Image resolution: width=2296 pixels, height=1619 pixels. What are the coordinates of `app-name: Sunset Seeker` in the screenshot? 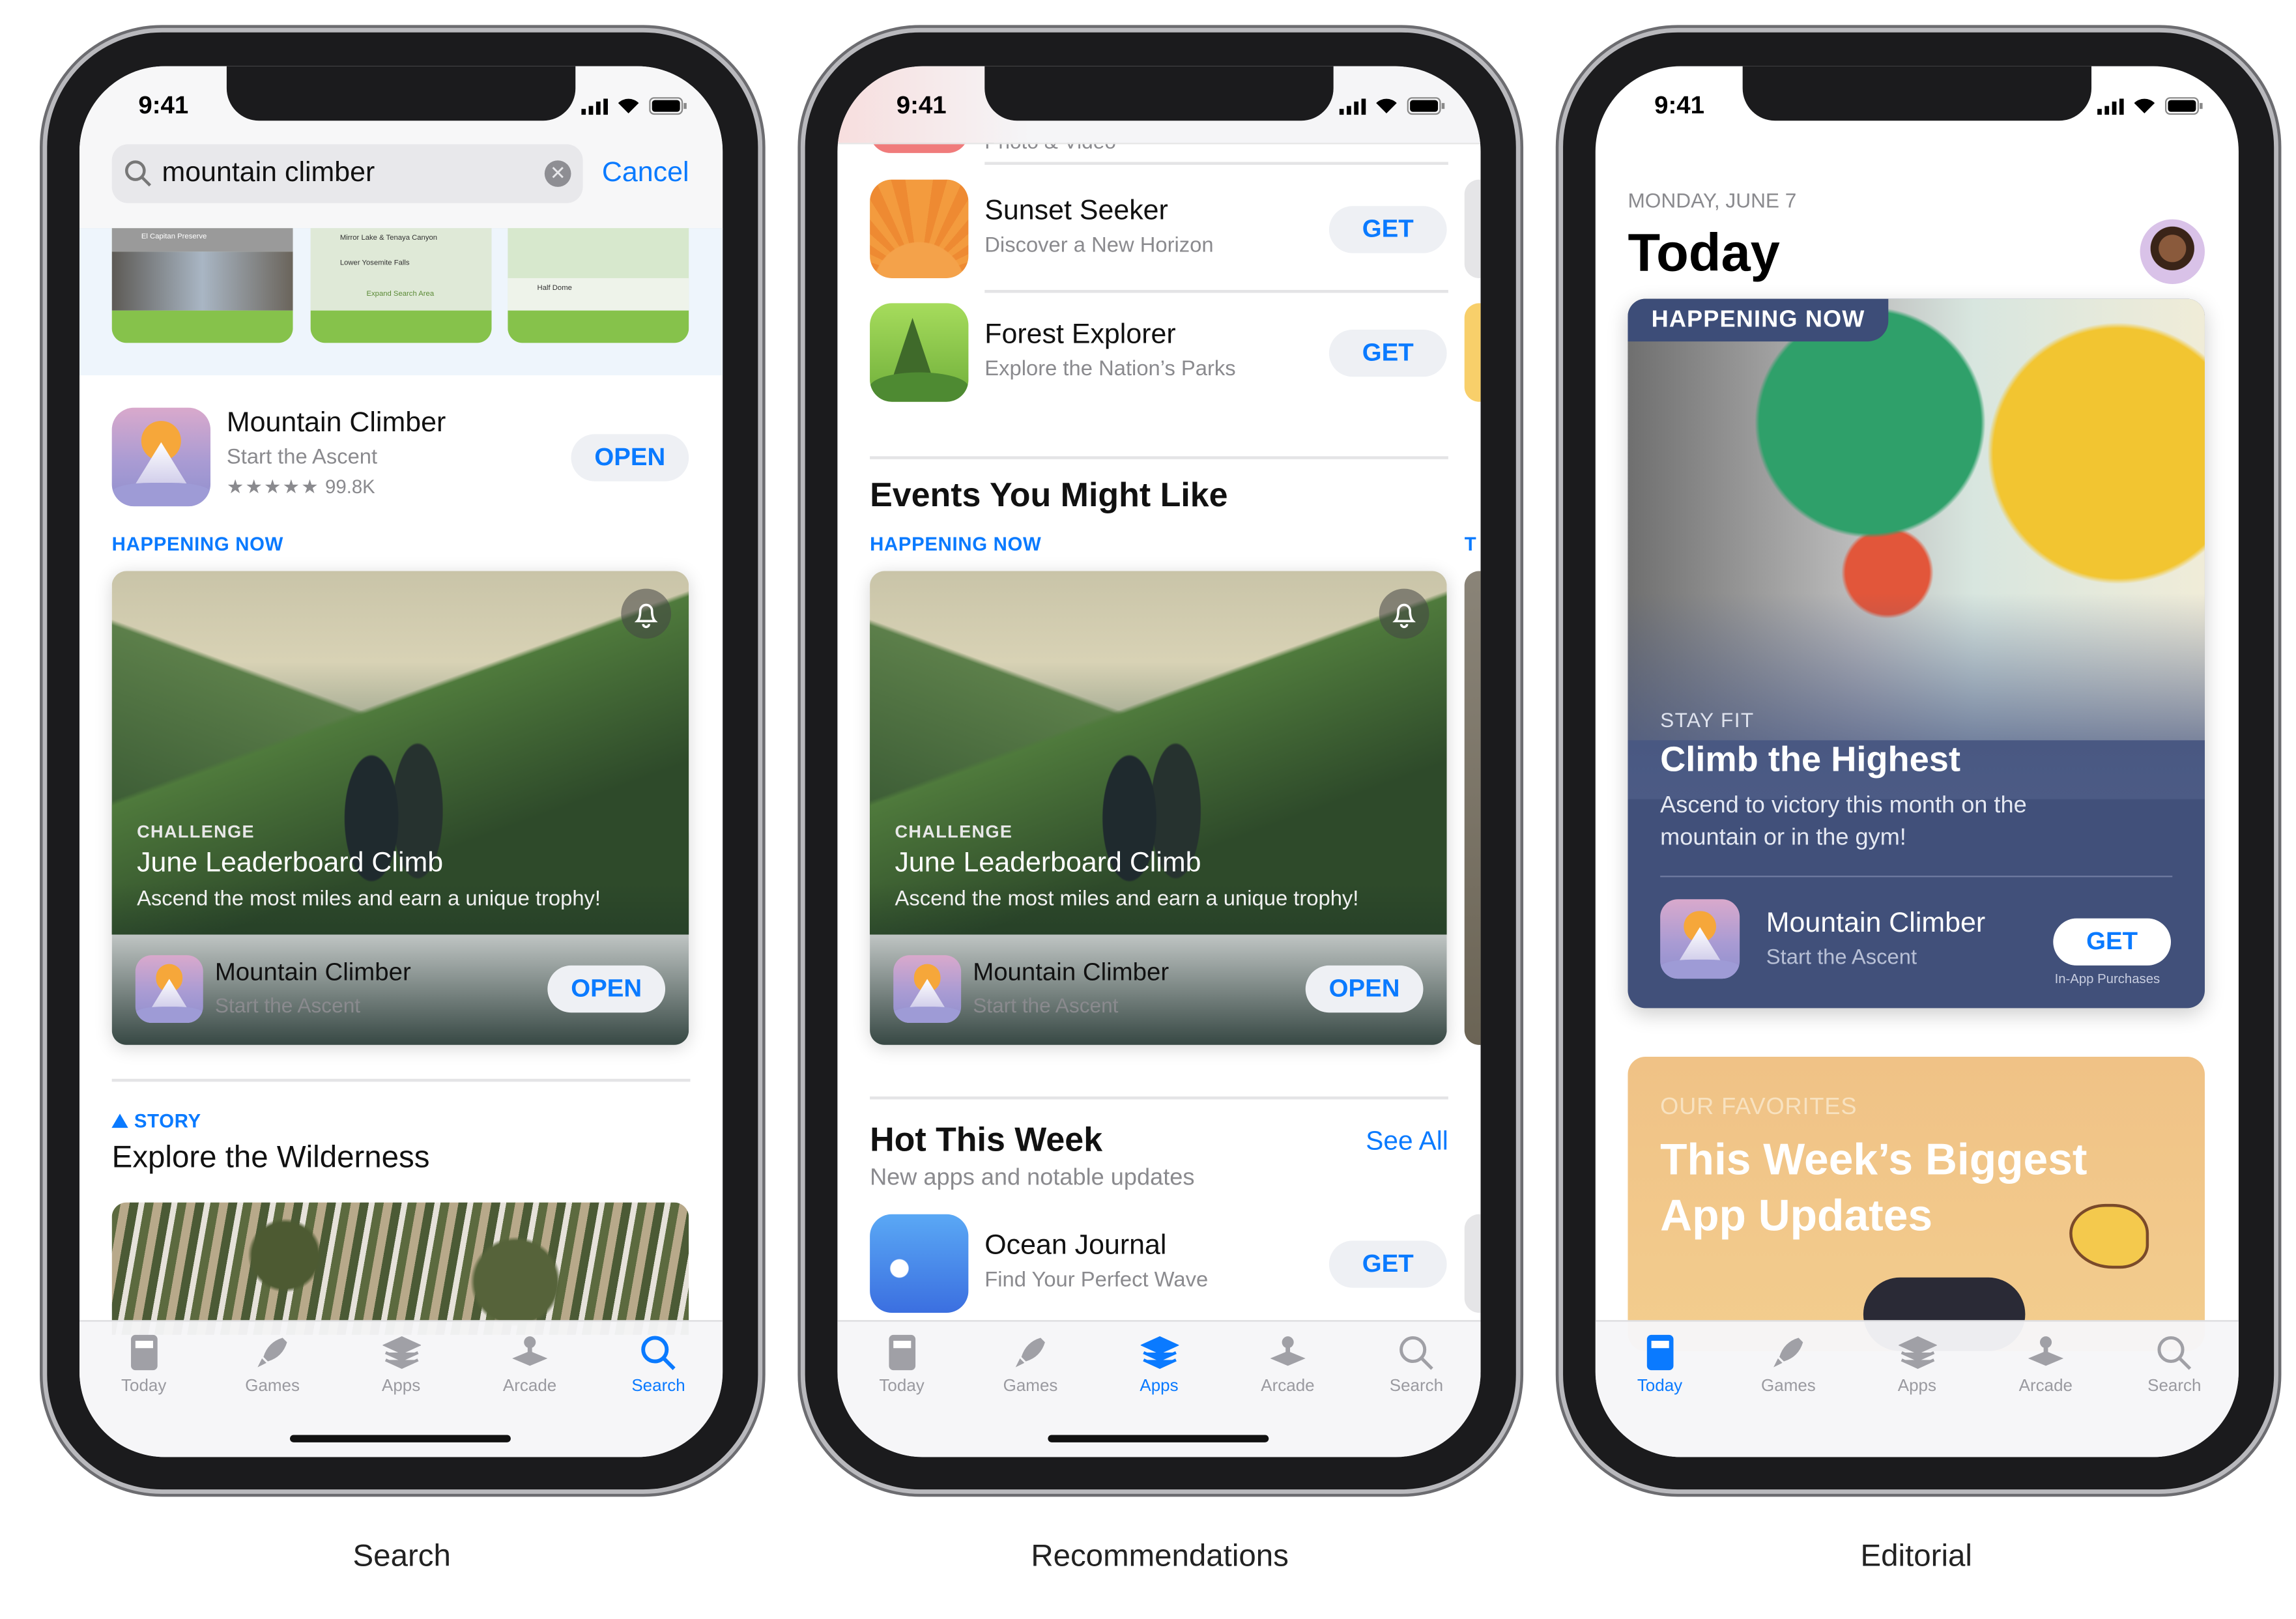 It's located at (1098, 211).